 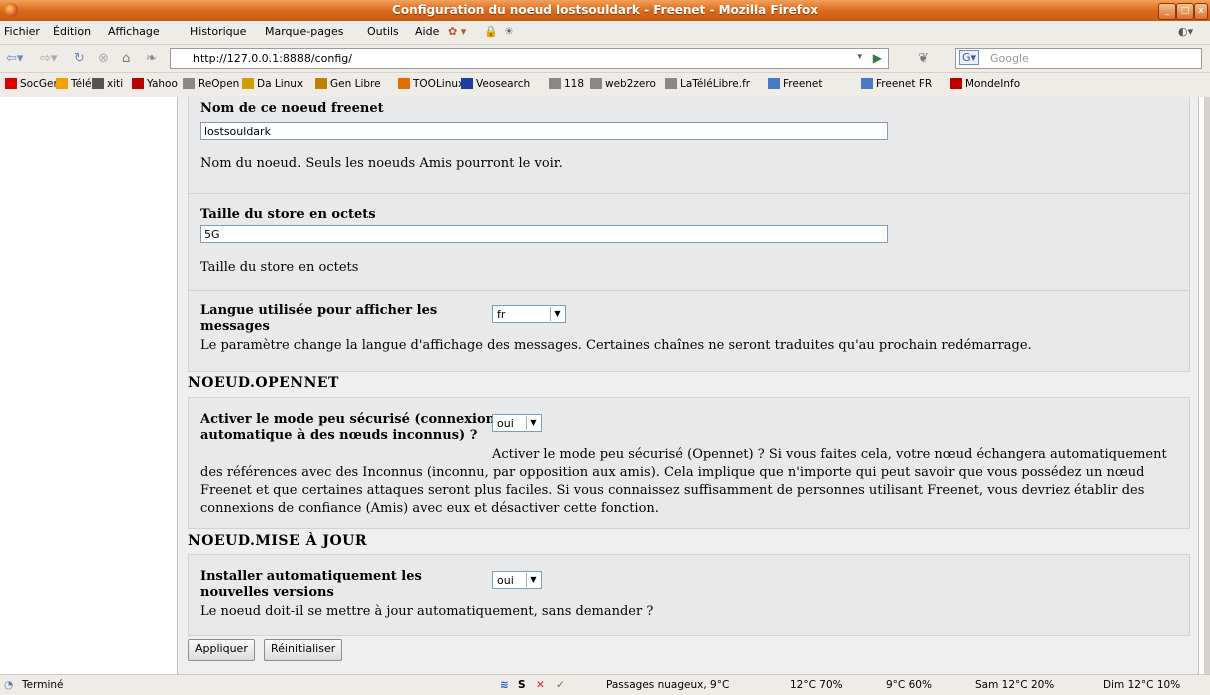 What do you see at coordinates (517, 580) in the screenshot?
I see `auto-update-select: oui ▼` at bounding box center [517, 580].